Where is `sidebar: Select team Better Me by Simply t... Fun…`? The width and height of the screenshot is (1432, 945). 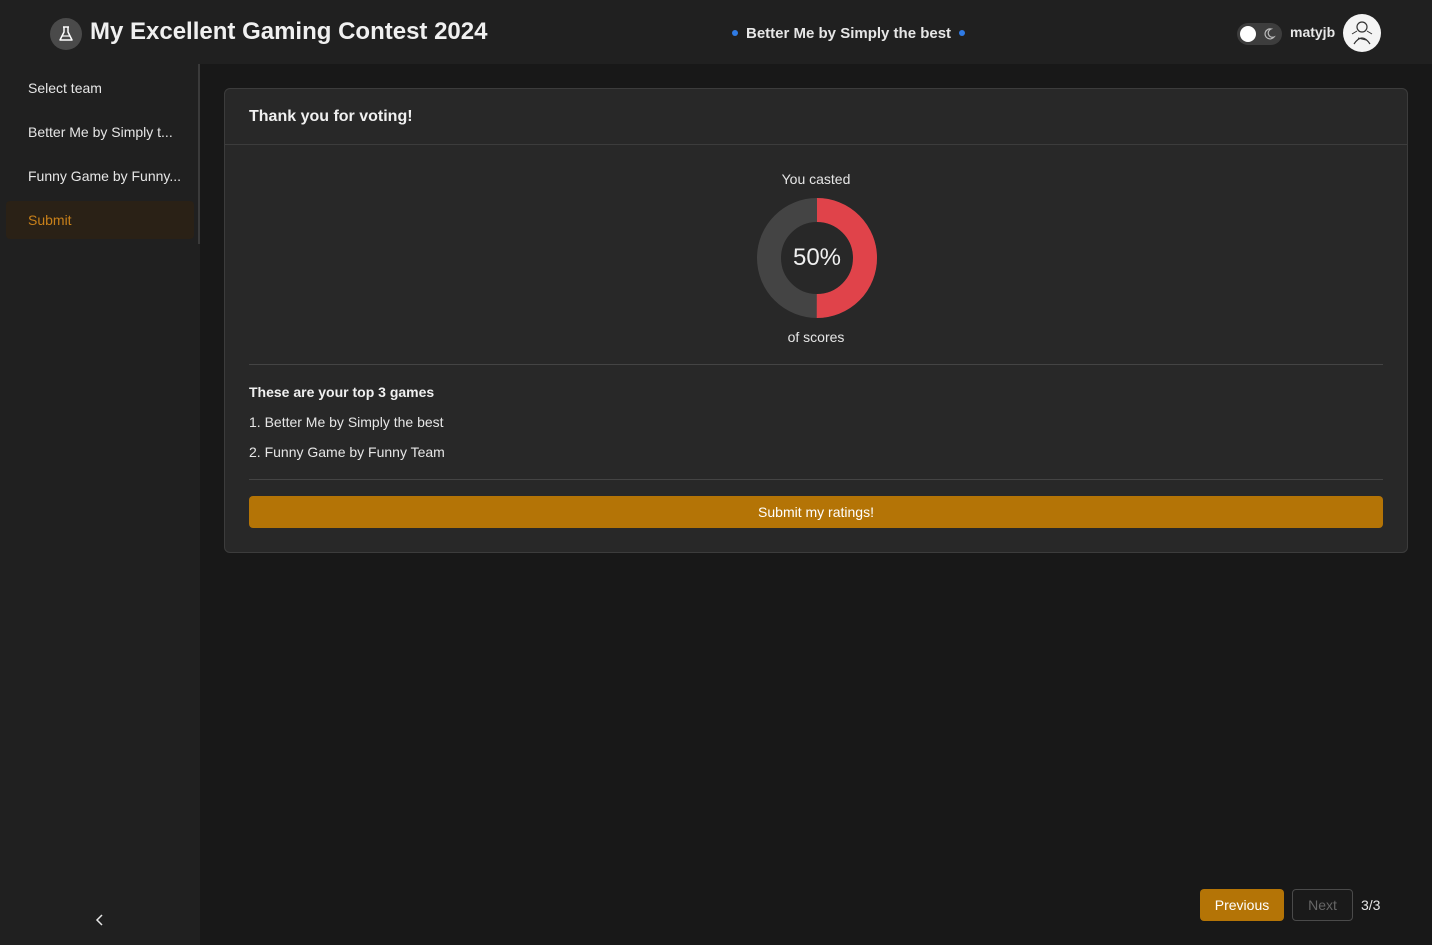
sidebar: Select team Better Me by Simply t... Fun… is located at coordinates (100, 504).